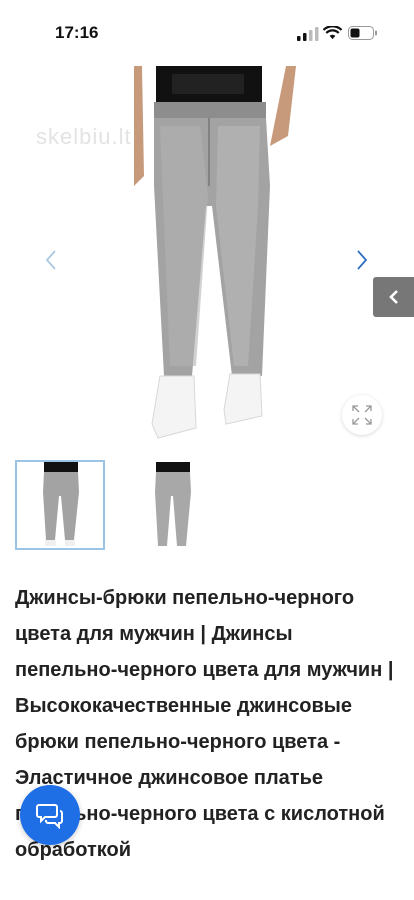  Describe the element at coordinates (332, 33) in the screenshot. I see `wifi-icon` at that location.